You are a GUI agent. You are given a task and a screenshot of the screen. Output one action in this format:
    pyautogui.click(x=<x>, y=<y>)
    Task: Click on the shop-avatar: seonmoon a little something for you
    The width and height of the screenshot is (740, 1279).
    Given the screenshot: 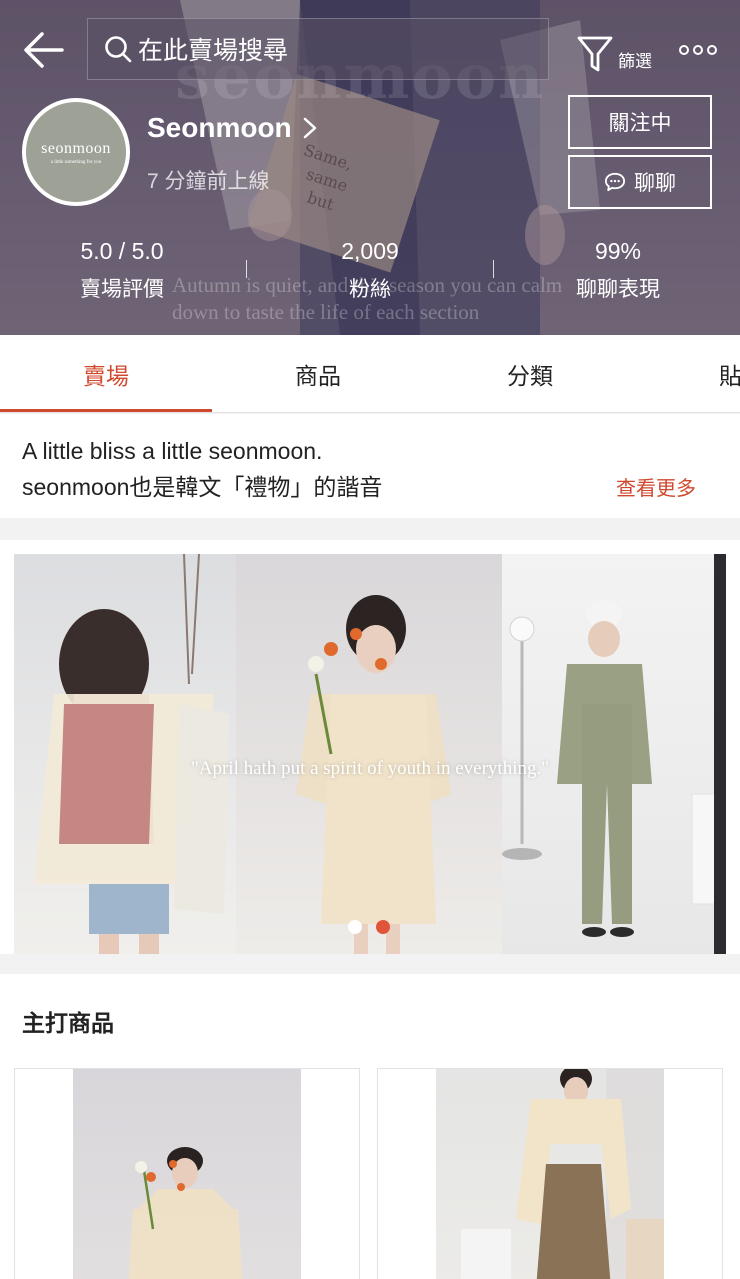 What is the action you would take?
    pyautogui.click(x=76, y=152)
    